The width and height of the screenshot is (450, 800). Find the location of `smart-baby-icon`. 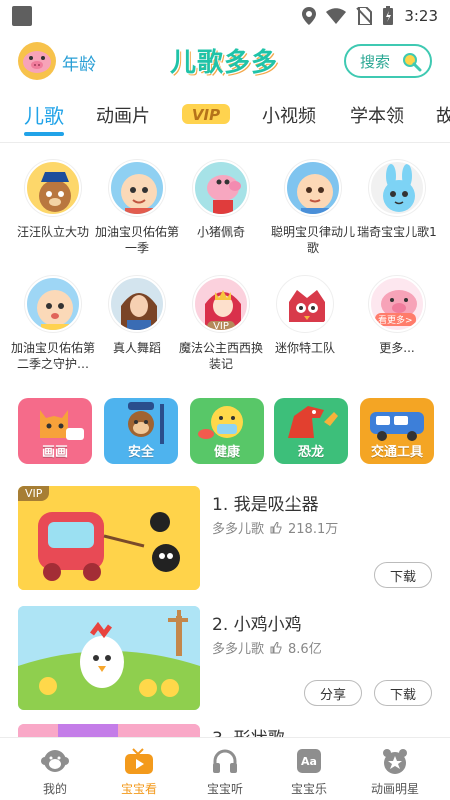

smart-baby-icon is located at coordinates (313, 188).